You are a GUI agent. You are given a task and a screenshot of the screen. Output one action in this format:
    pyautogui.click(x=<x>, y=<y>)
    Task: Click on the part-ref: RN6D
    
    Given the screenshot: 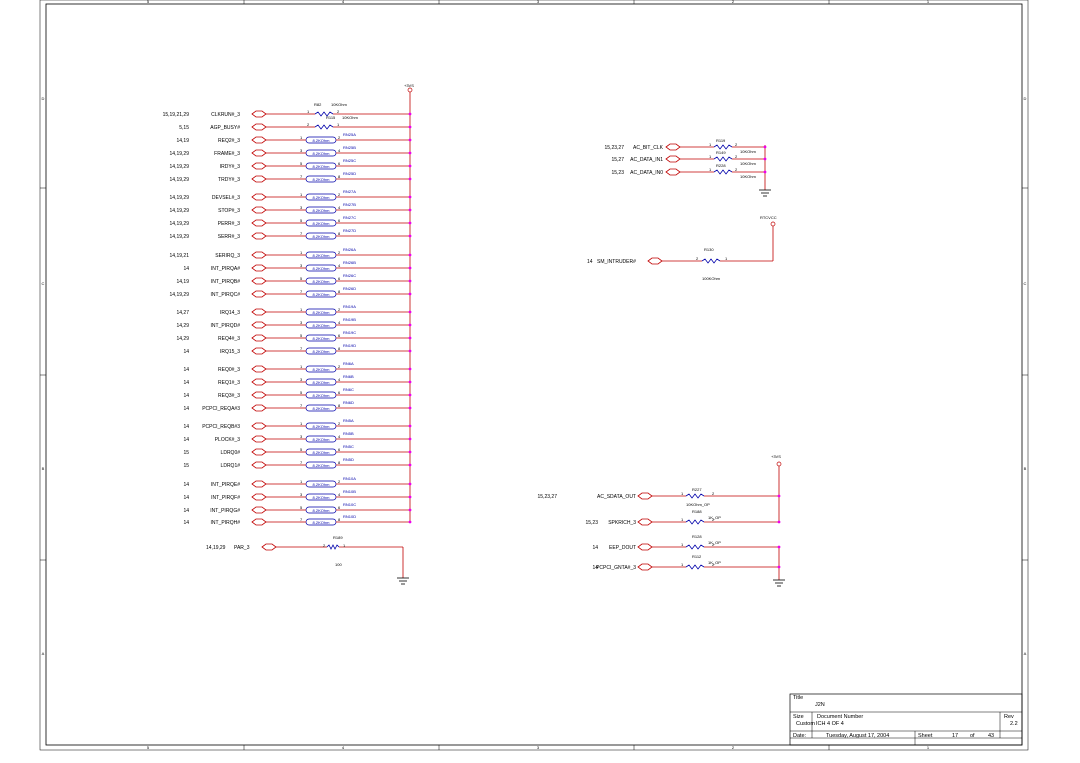 What is the action you would take?
    pyautogui.click(x=348, y=402)
    